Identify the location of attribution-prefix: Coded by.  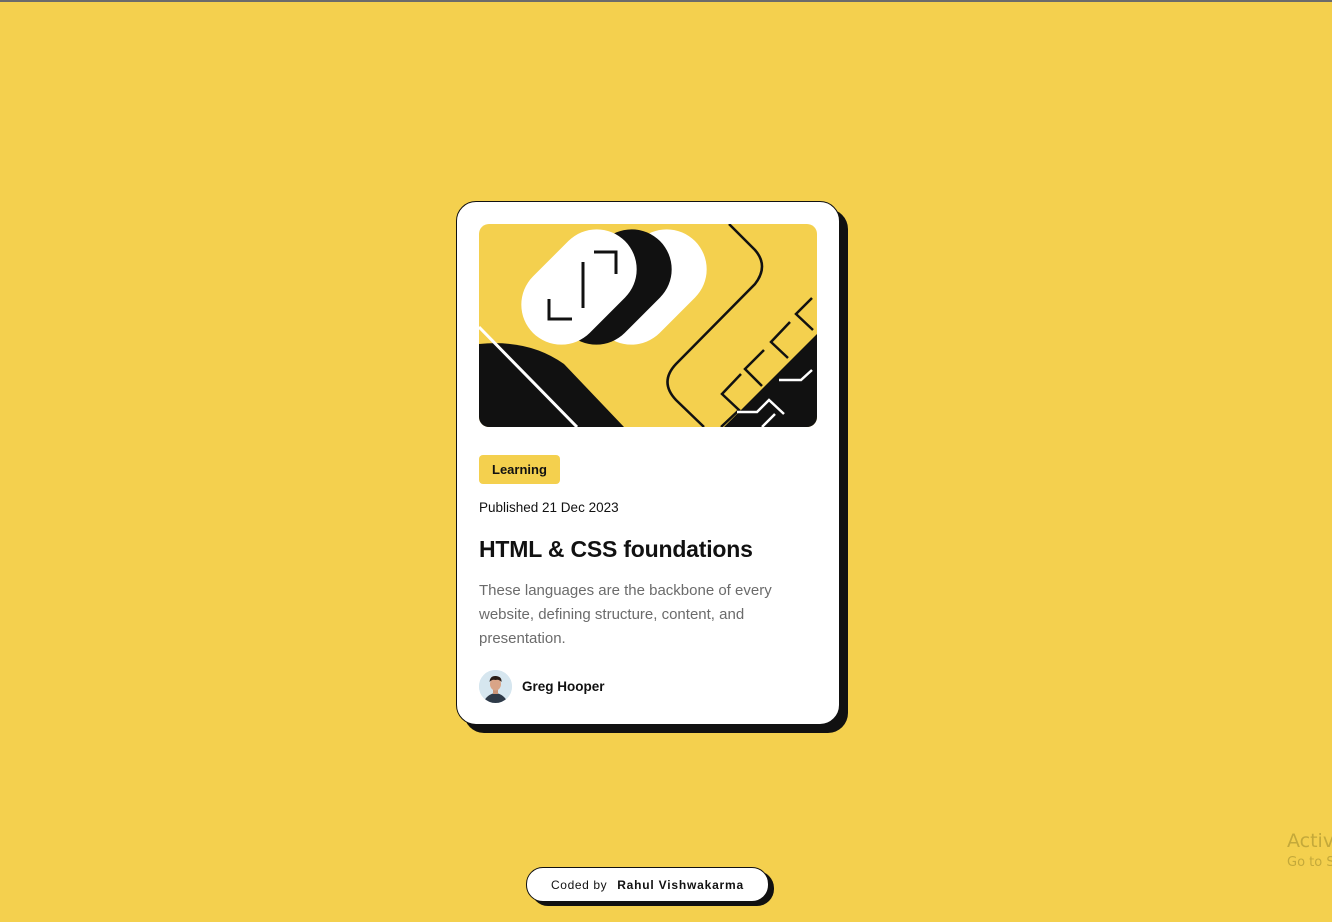
(579, 884).